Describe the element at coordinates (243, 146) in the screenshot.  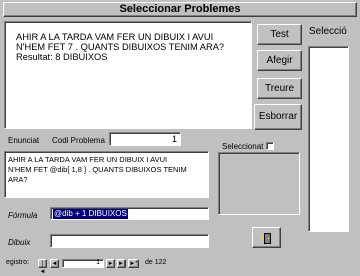
I see `seleccionat-label: Seleccionat` at that location.